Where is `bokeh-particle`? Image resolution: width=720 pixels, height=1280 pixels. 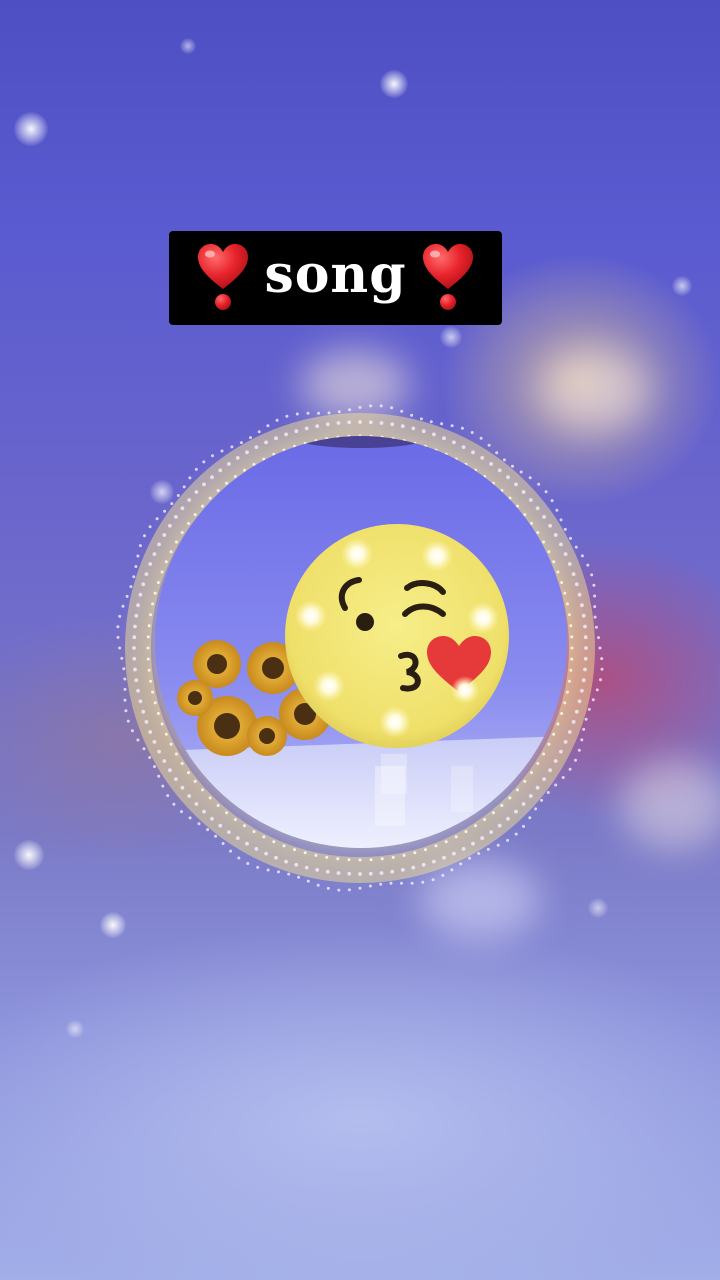
bokeh-particle is located at coordinates (31, 129).